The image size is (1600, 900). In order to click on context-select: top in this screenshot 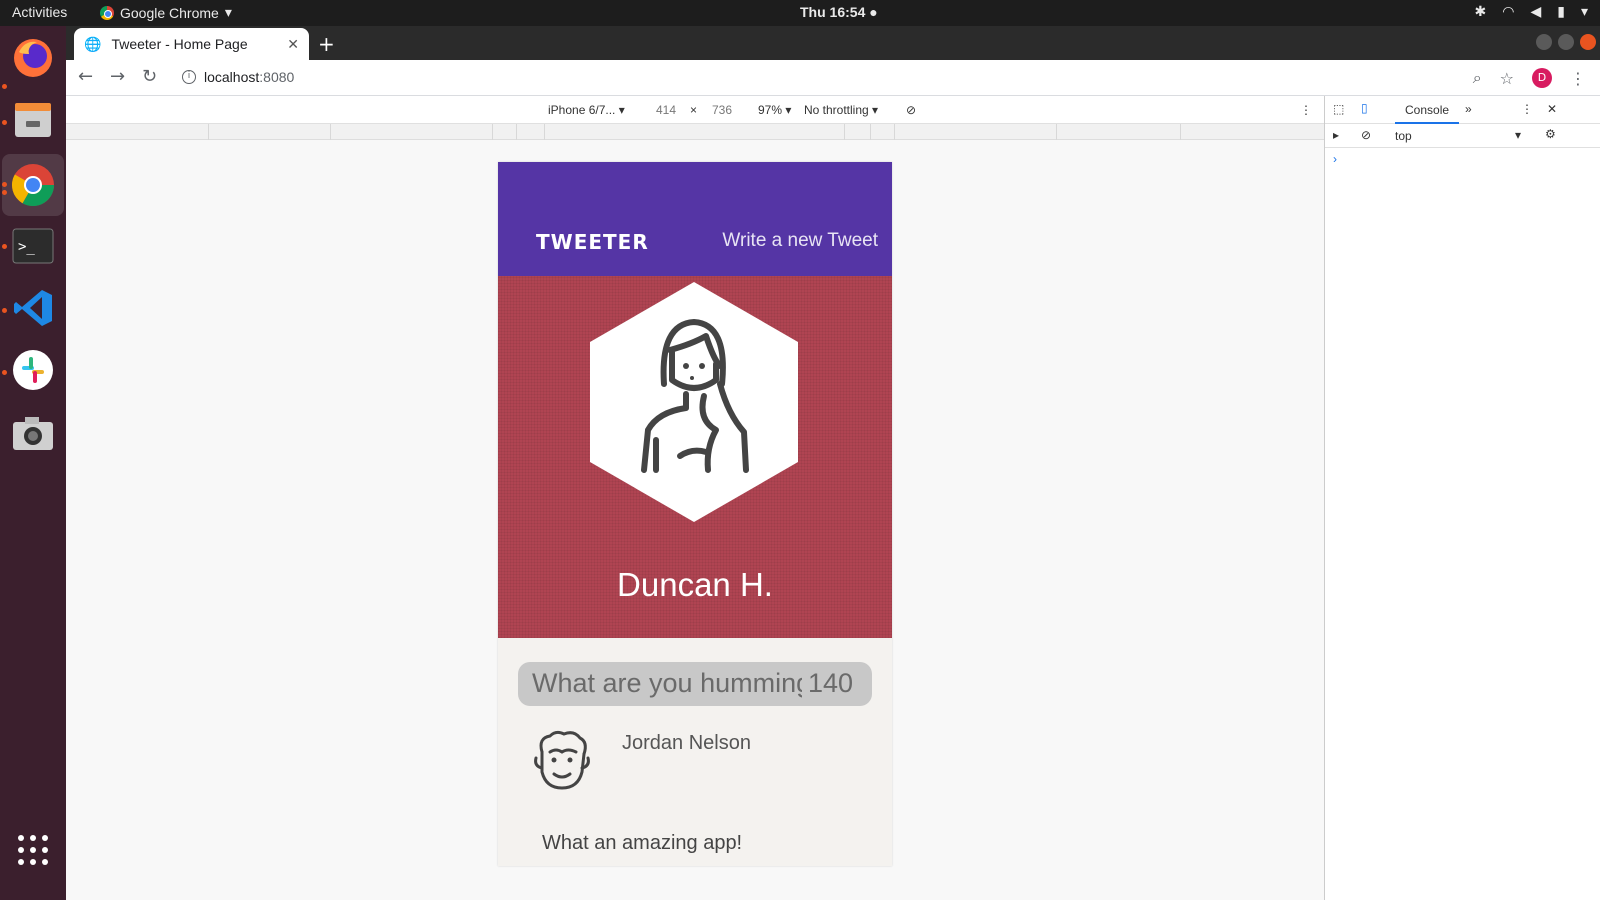, I will do `click(1403, 136)`.